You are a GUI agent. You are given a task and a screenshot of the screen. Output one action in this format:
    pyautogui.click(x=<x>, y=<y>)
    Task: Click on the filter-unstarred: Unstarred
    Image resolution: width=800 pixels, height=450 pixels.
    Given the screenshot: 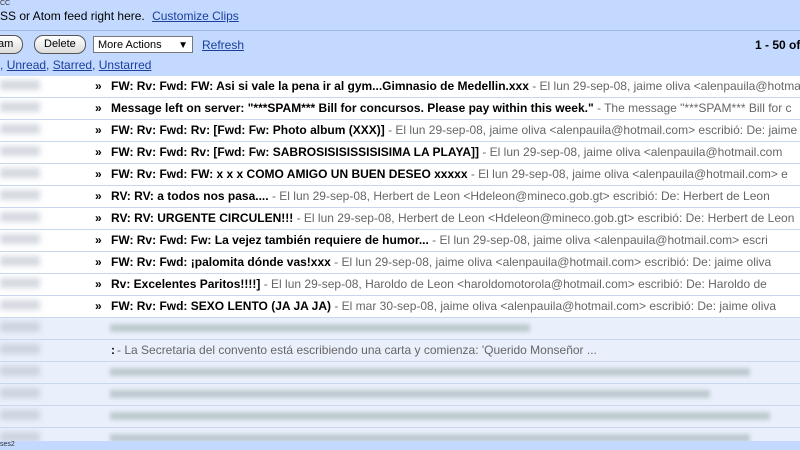 What is the action you would take?
    pyautogui.click(x=125, y=65)
    